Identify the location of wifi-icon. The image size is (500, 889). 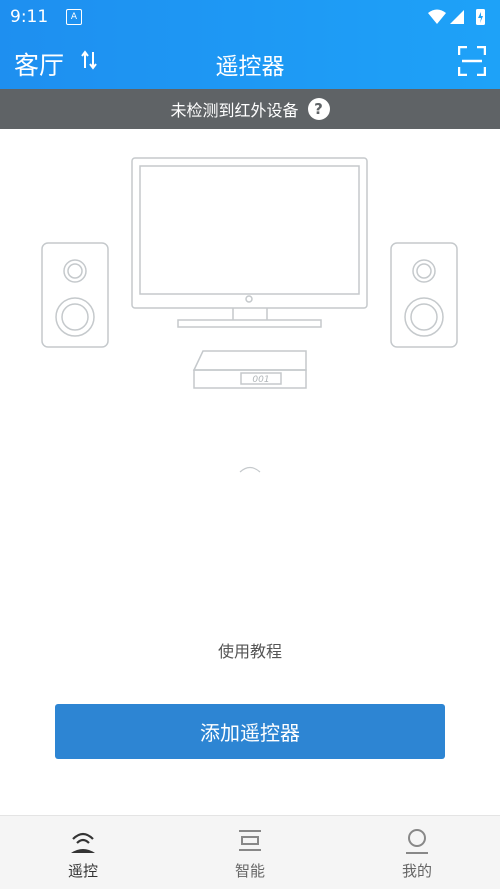
(437, 16).